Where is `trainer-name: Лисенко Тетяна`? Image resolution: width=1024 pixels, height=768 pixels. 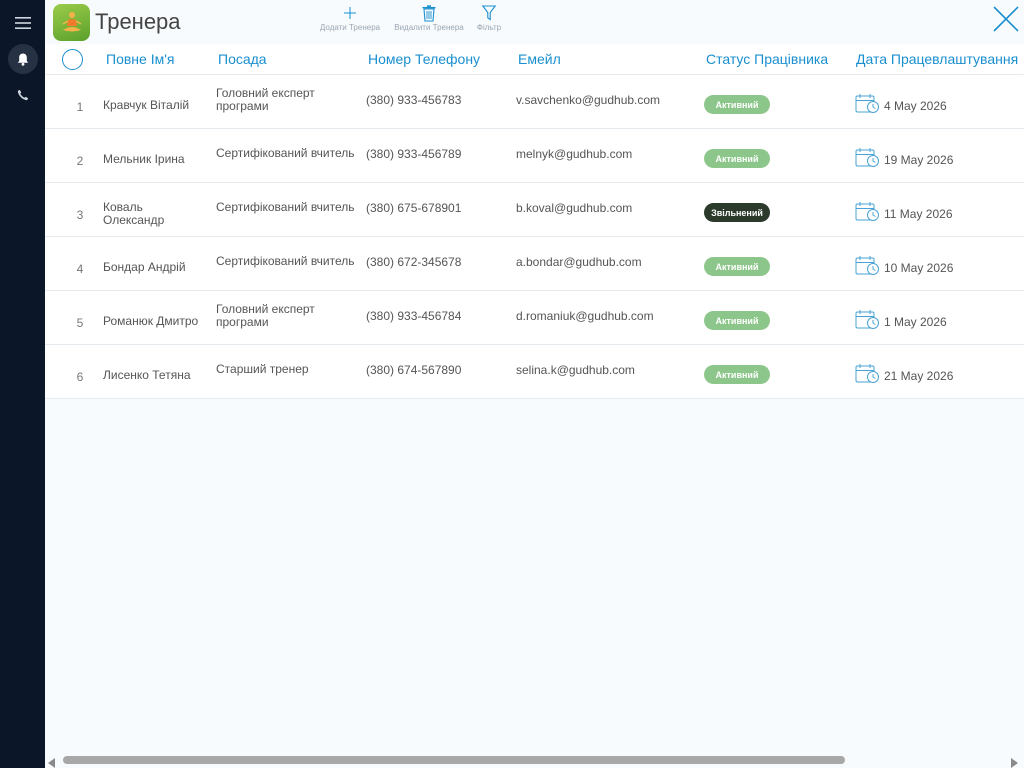 trainer-name: Лисенко Тетяна is located at coordinates (147, 375).